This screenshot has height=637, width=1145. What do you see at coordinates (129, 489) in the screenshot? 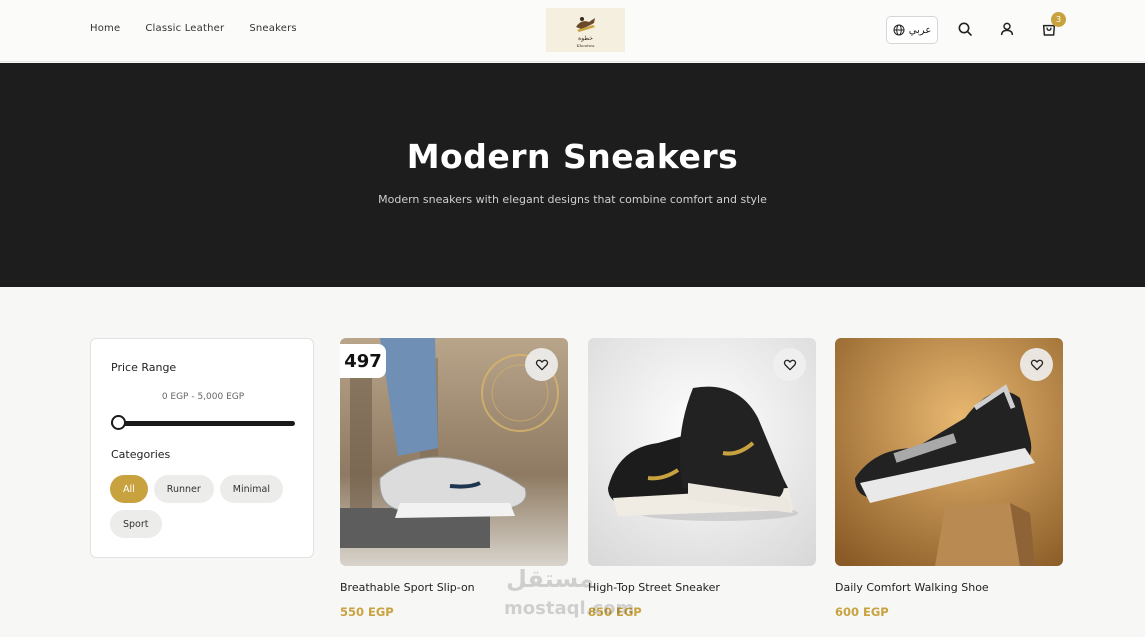
I see `category-chip-all: All` at bounding box center [129, 489].